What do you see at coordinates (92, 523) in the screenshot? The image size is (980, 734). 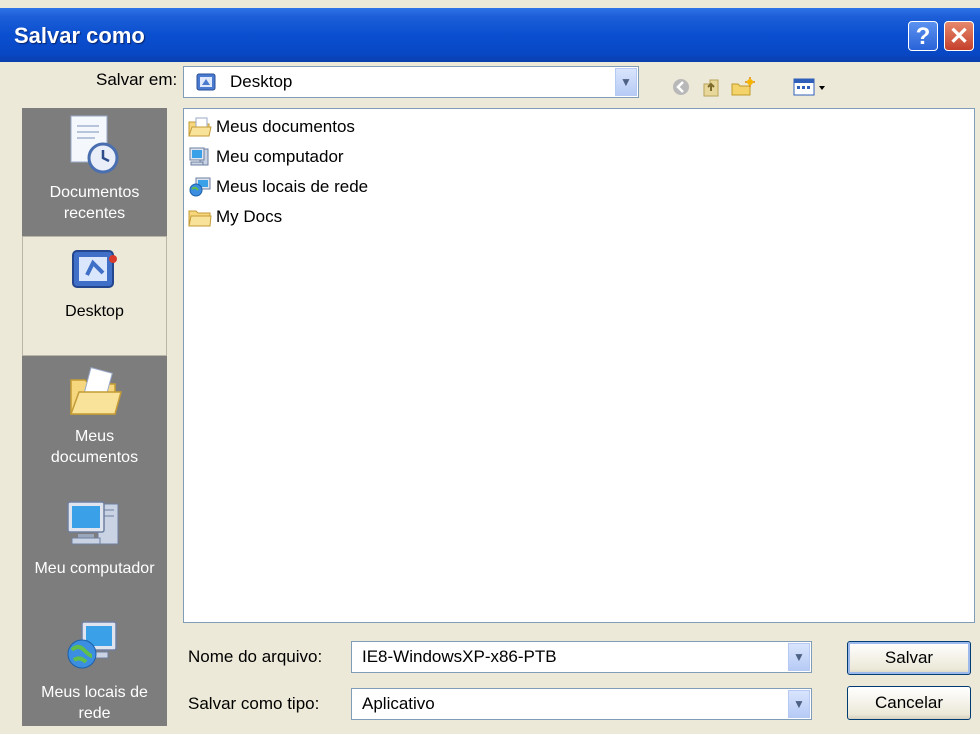 I see `my-computer-icon` at bounding box center [92, 523].